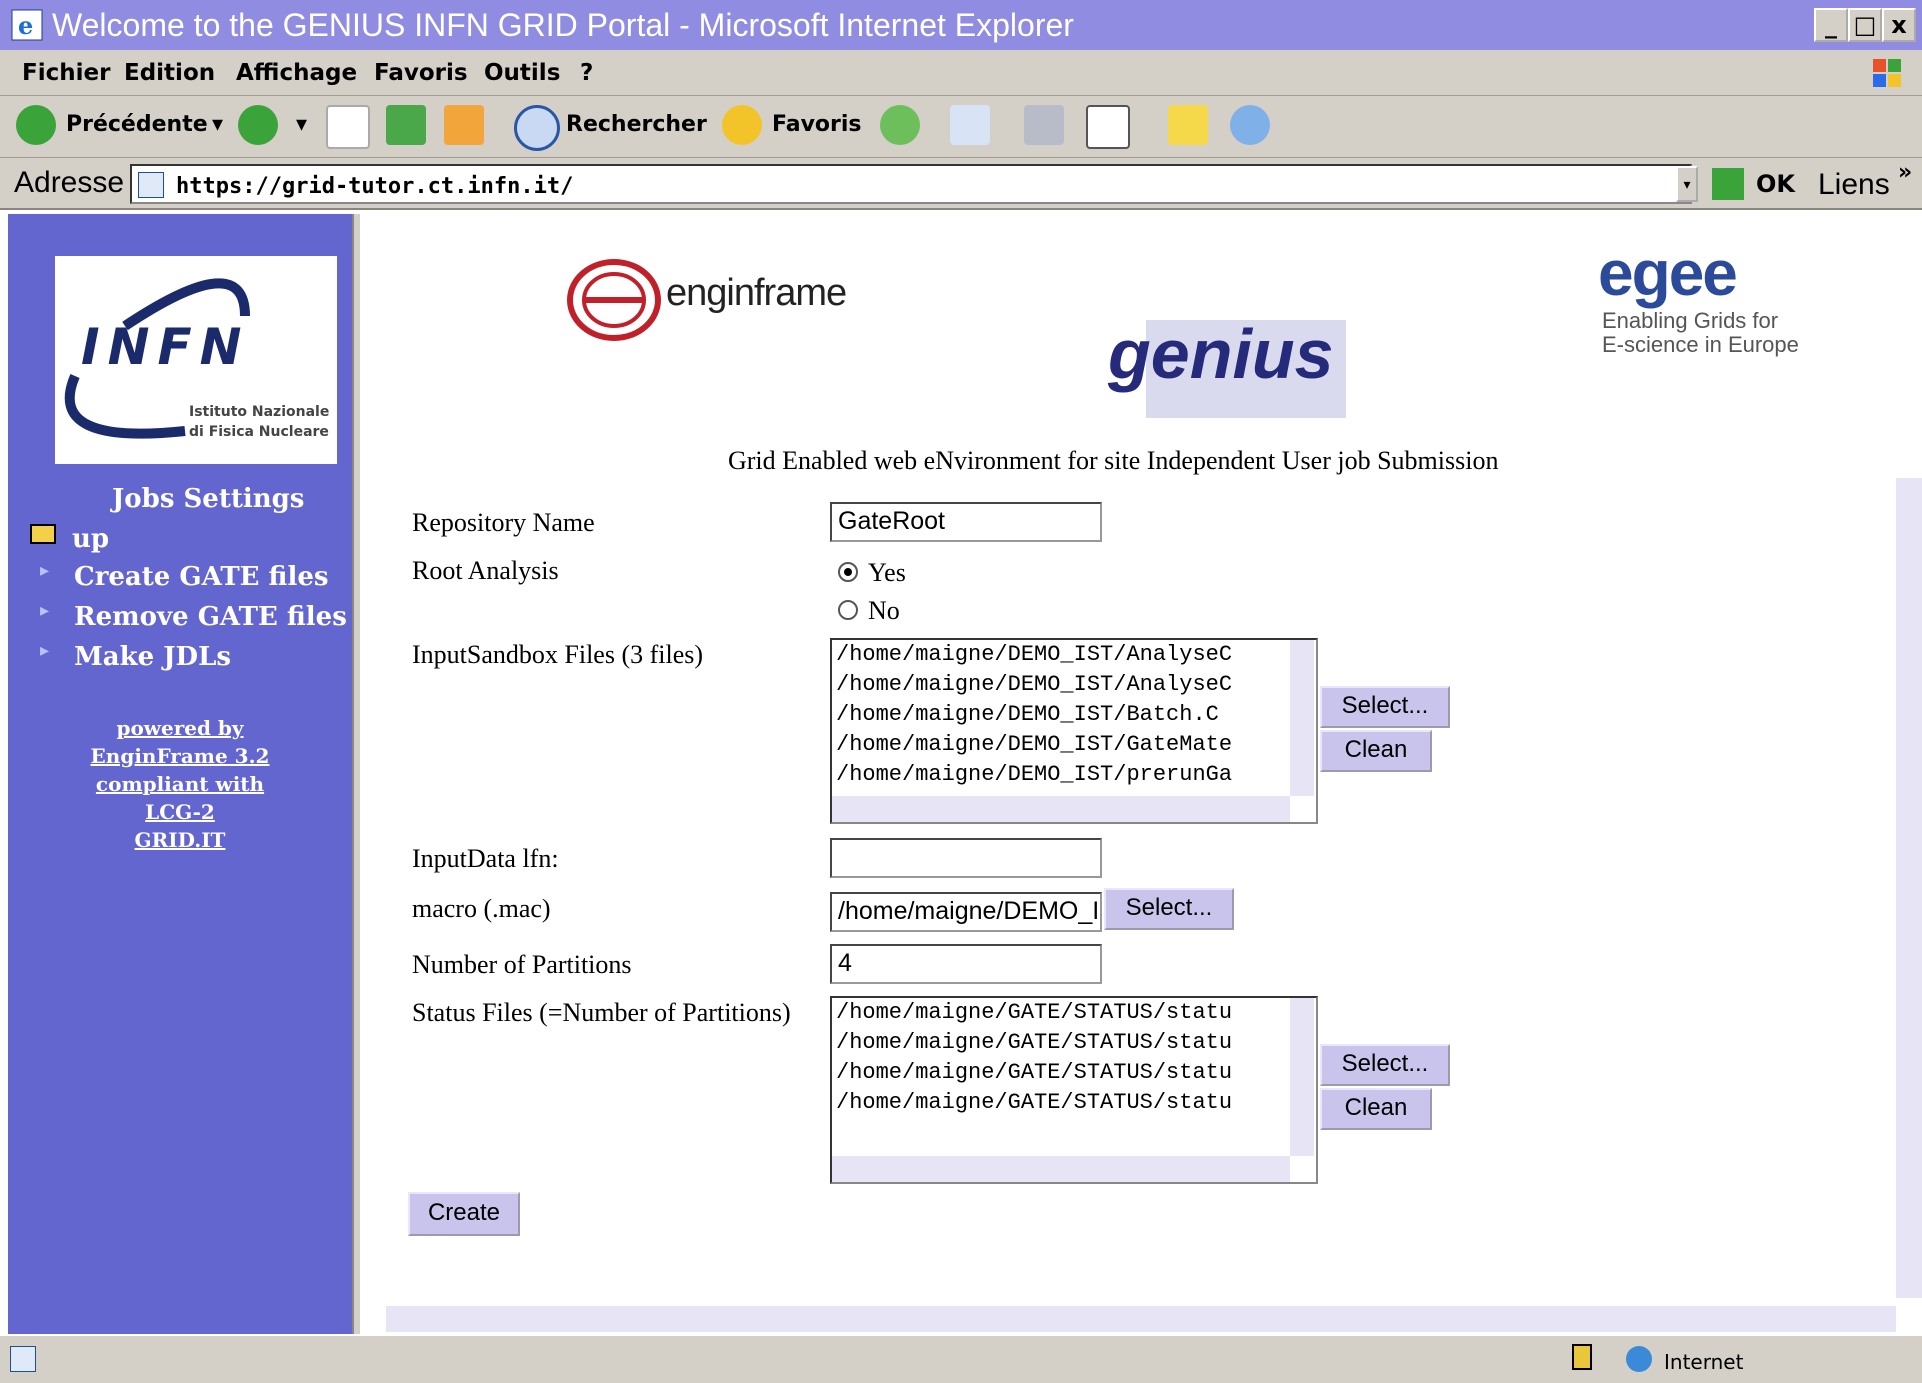  I want to click on list-item: /home/maigne/DEMO_IST/Batch.C, so click(1074, 715).